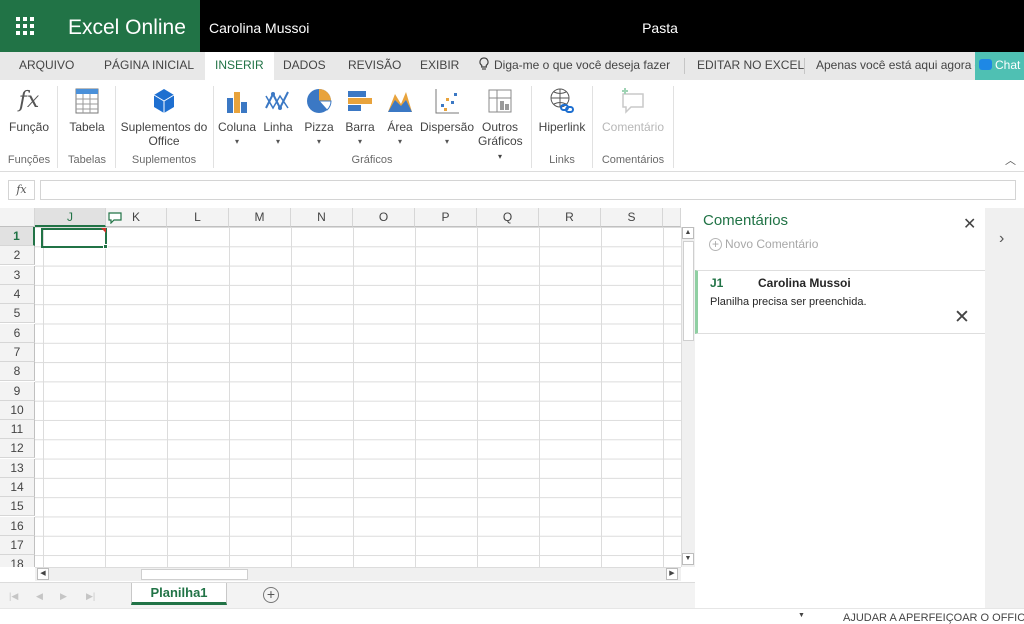 The width and height of the screenshot is (1024, 624). What do you see at coordinates (21, 190) in the screenshot?
I see `fx-icon: fx` at bounding box center [21, 190].